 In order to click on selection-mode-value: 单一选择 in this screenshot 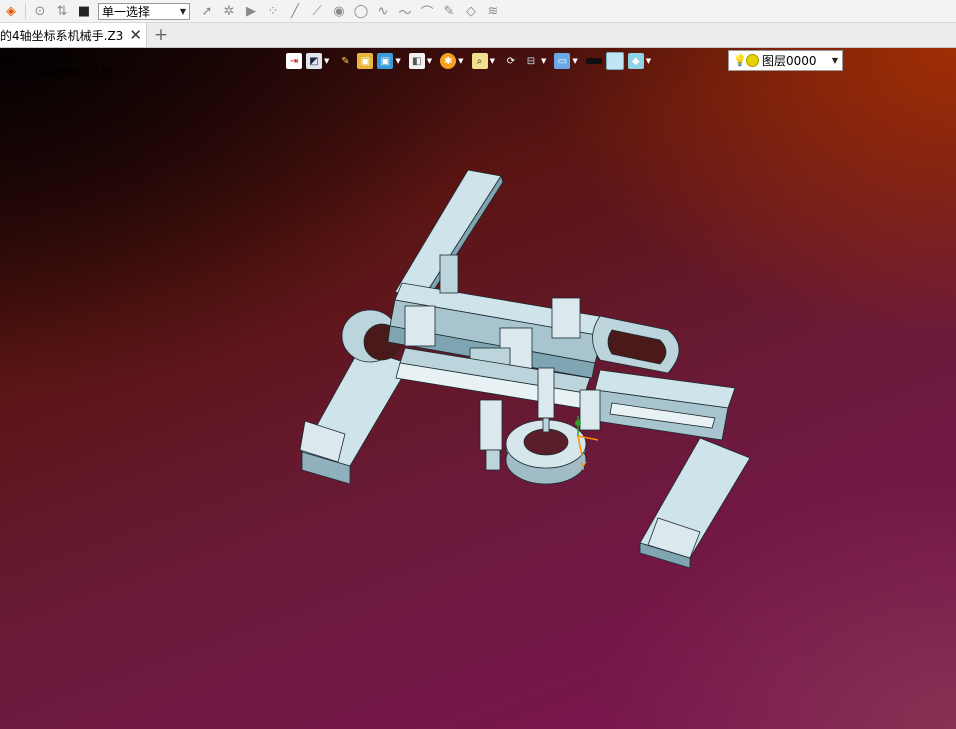, I will do `click(126, 11)`.